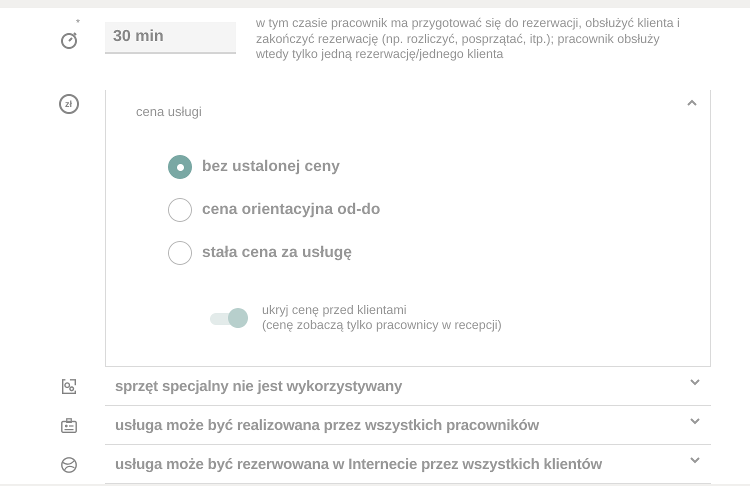 This screenshot has height=486, width=750. I want to click on panel-title: cena usługi, so click(169, 111).